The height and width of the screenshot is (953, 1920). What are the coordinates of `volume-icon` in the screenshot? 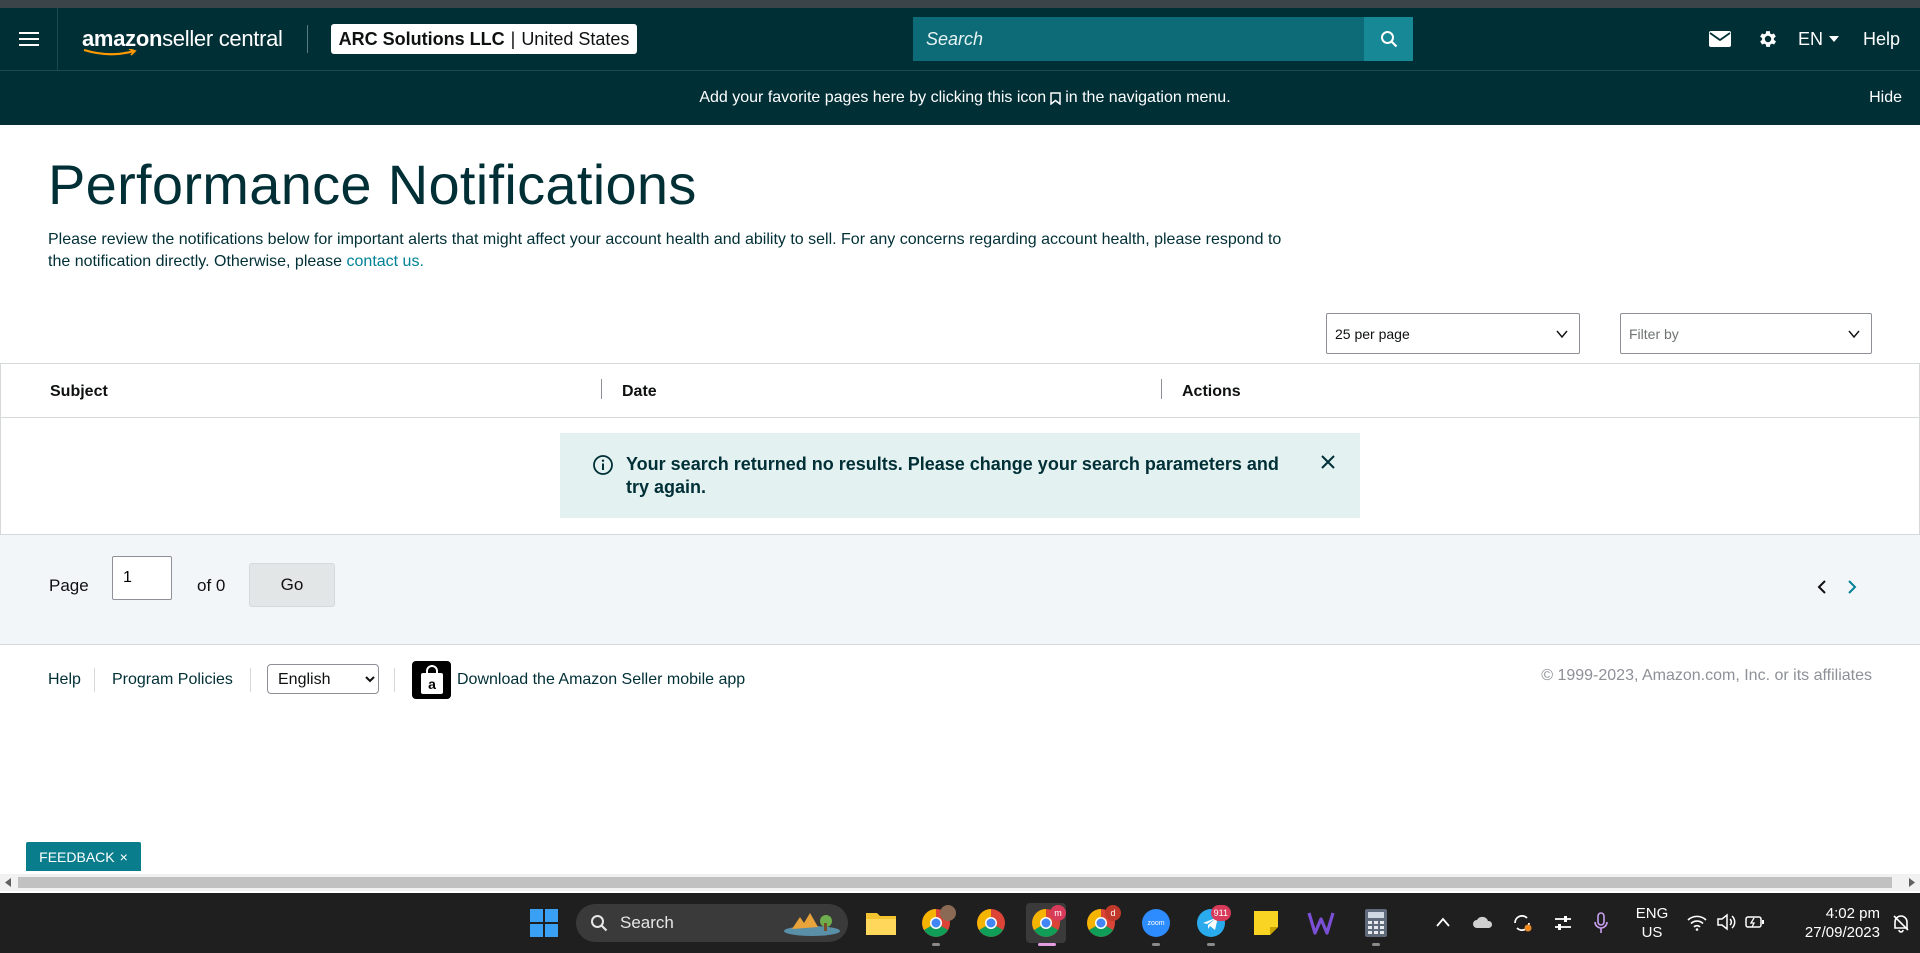 It's located at (1726, 922).